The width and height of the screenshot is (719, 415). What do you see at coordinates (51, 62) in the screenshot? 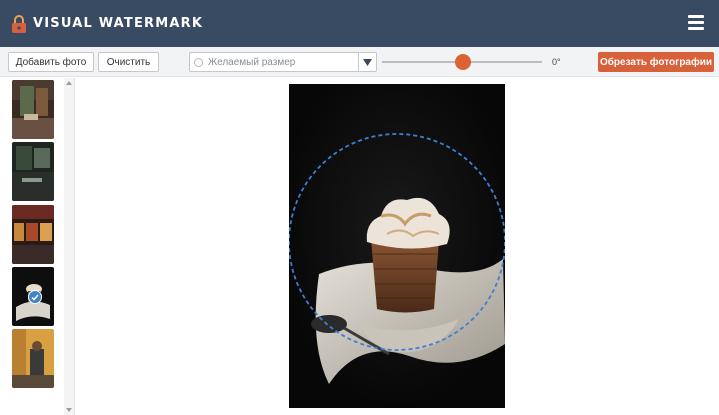
I see `add-photo-button: Добавить фото` at bounding box center [51, 62].